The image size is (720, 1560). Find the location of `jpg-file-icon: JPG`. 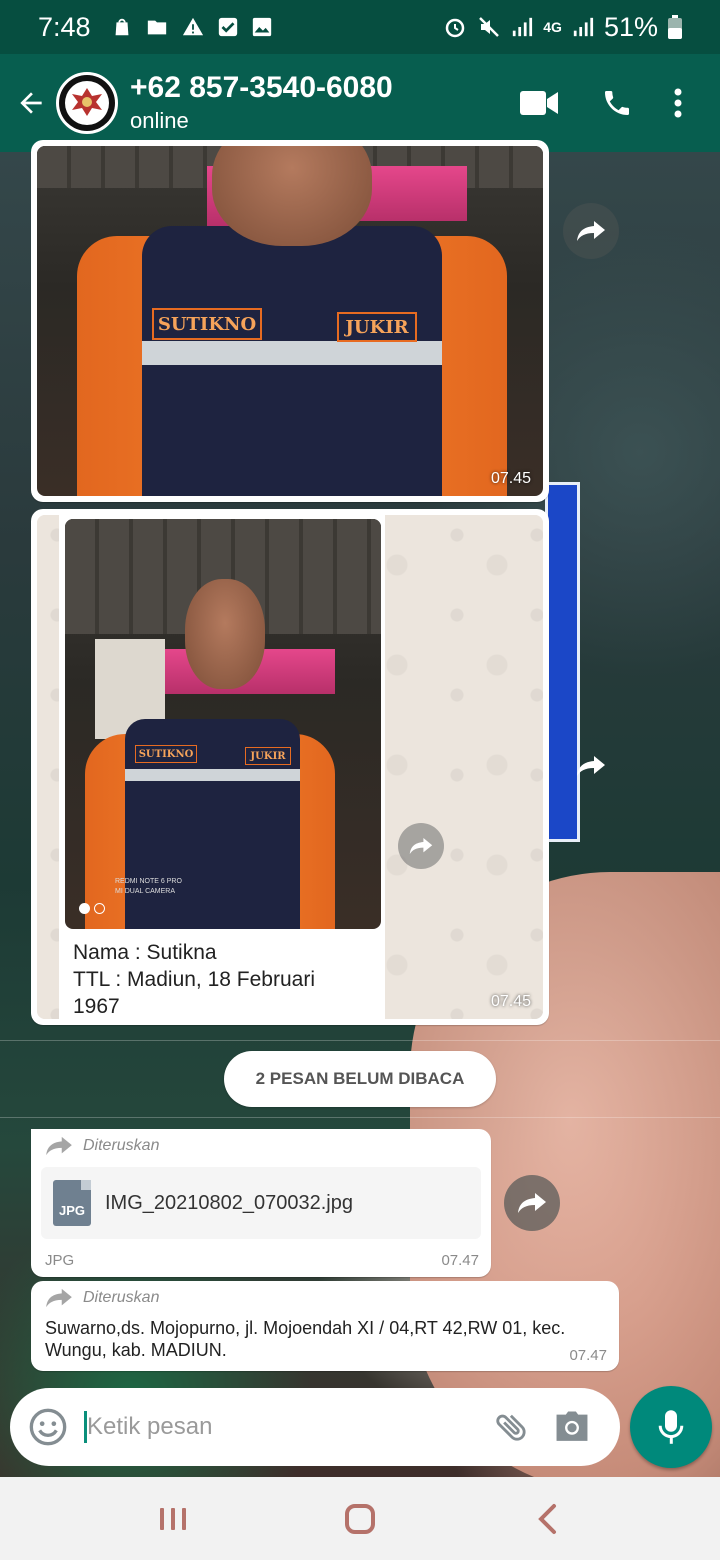

jpg-file-icon: JPG is located at coordinates (72, 1203).